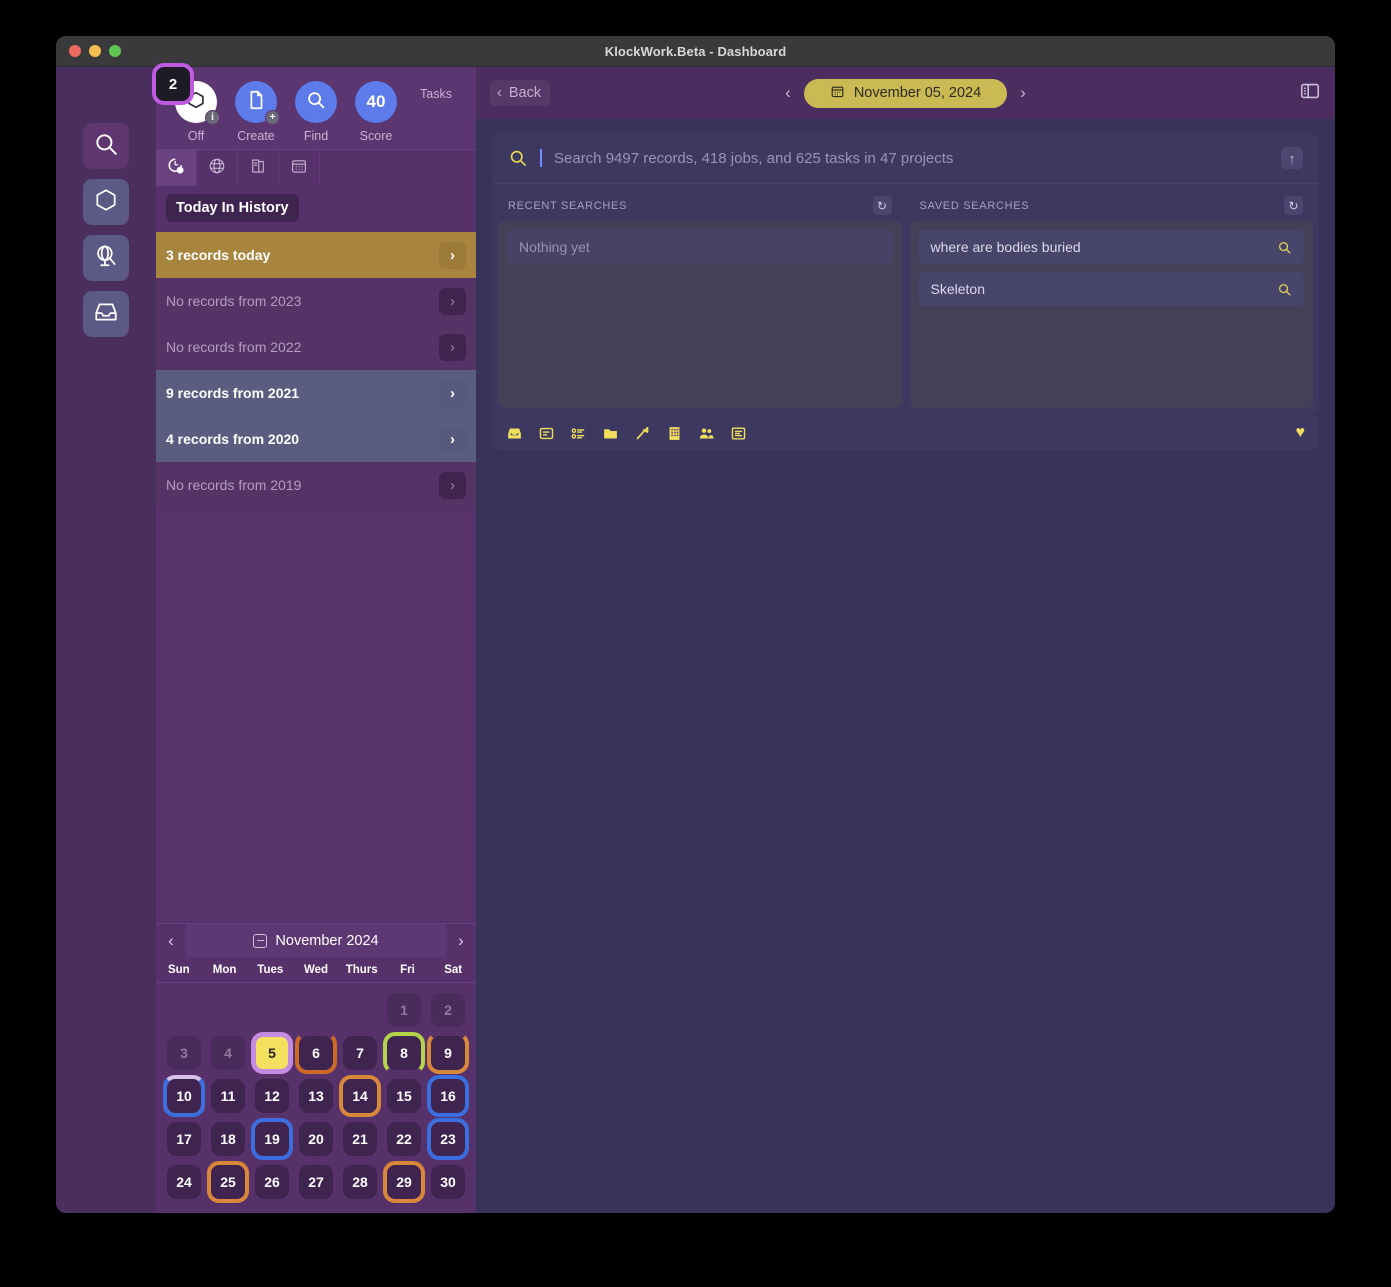  I want to click on calendar-day-blank, so click(316, 1010).